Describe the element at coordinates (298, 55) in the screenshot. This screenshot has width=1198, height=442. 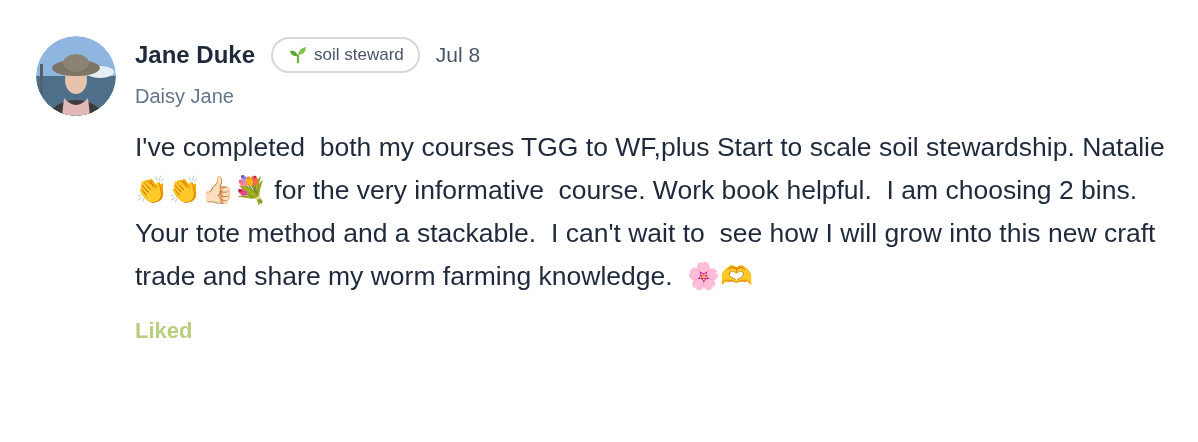
I see `sprout-icon` at that location.